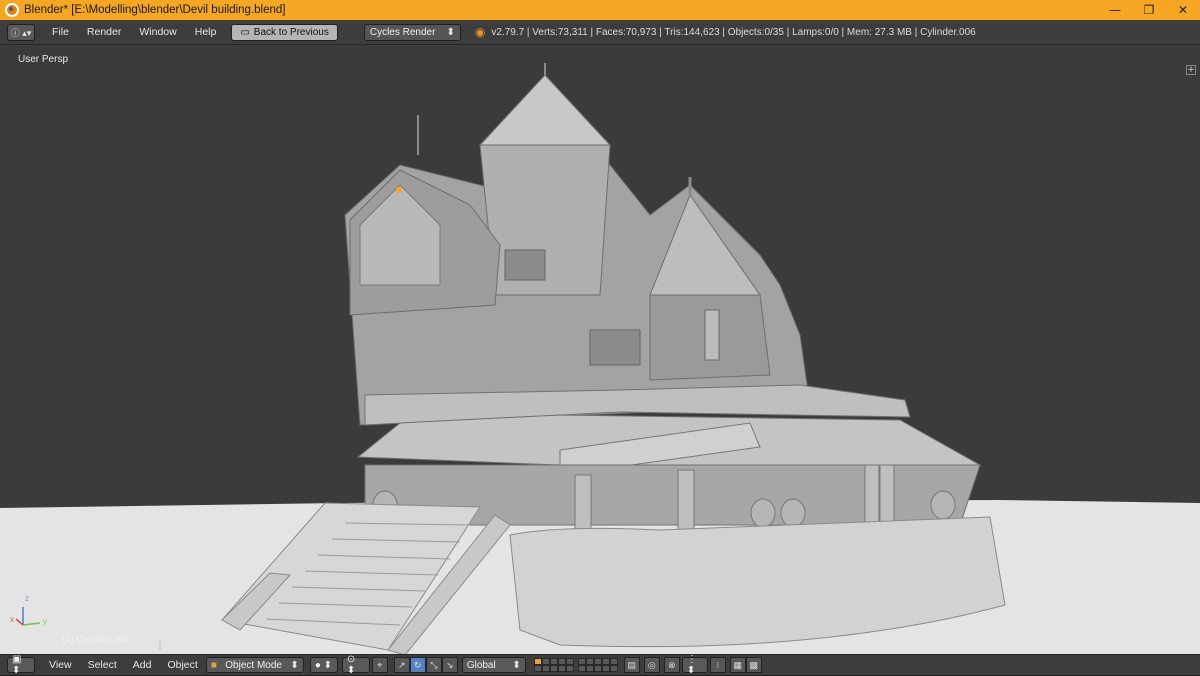 The width and height of the screenshot is (1200, 676). Describe the element at coordinates (449, 665) in the screenshot. I see `transform-icon: ↘` at that location.